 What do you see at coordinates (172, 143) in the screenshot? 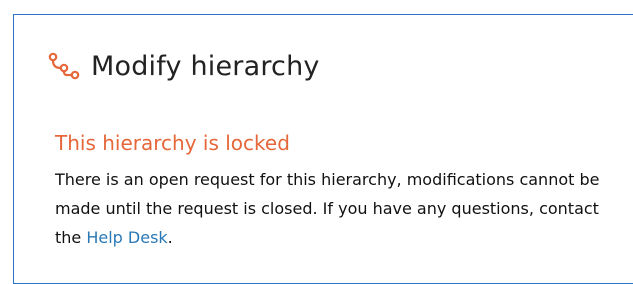
I see `locked-heading: This hierarchy is locked` at bounding box center [172, 143].